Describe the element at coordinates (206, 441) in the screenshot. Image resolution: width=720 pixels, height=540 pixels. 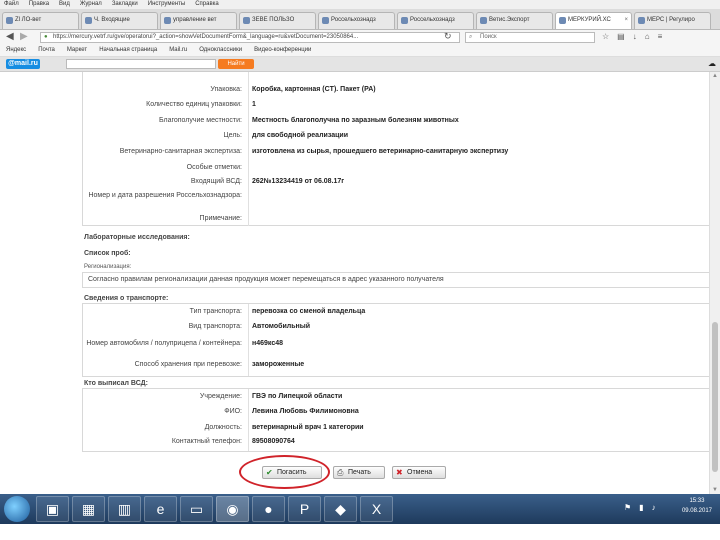
I see `field-label: Контактный телефон:` at that location.